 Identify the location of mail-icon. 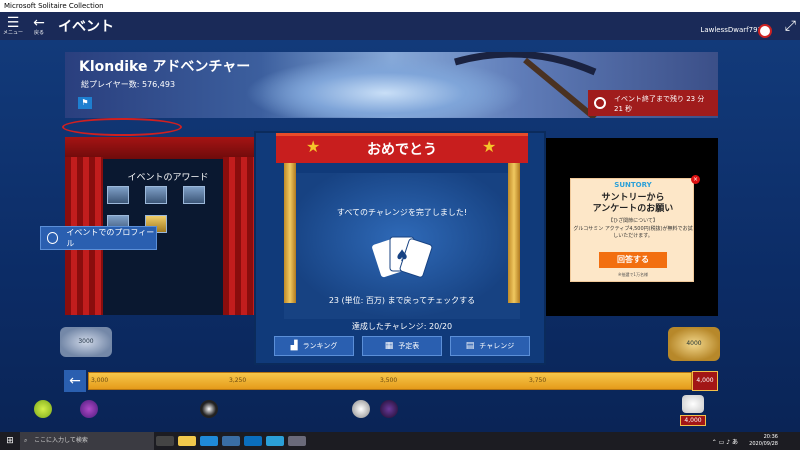
(253, 441).